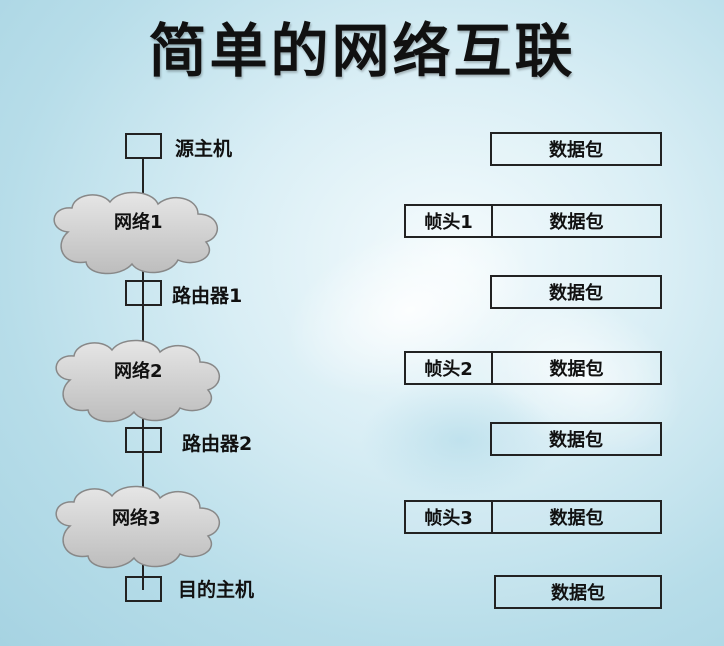  What do you see at coordinates (217, 444) in the screenshot?
I see `router2-label: 路由器2` at bounding box center [217, 444].